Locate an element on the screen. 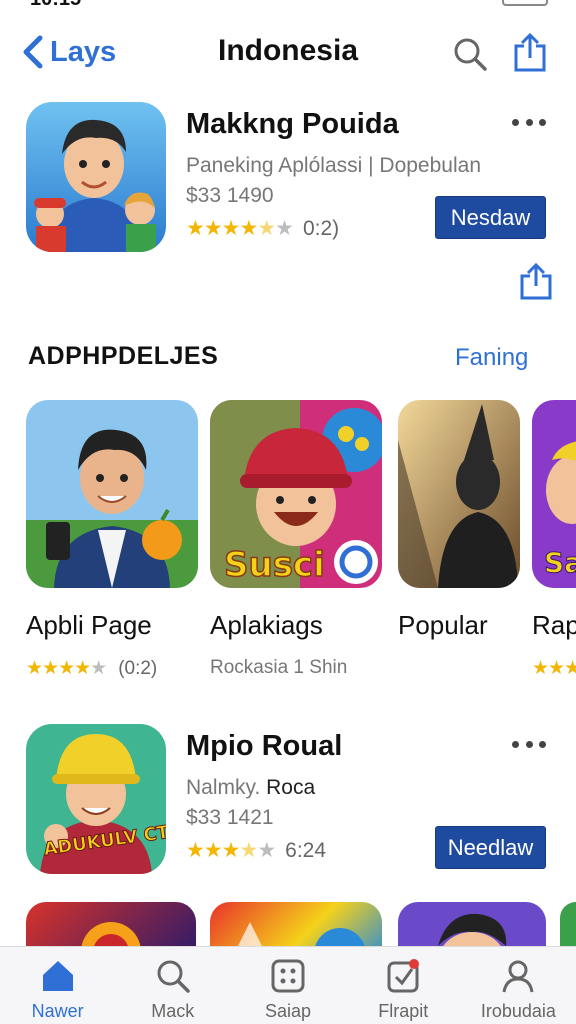  tab-today: Nawer is located at coordinates (57, 985).